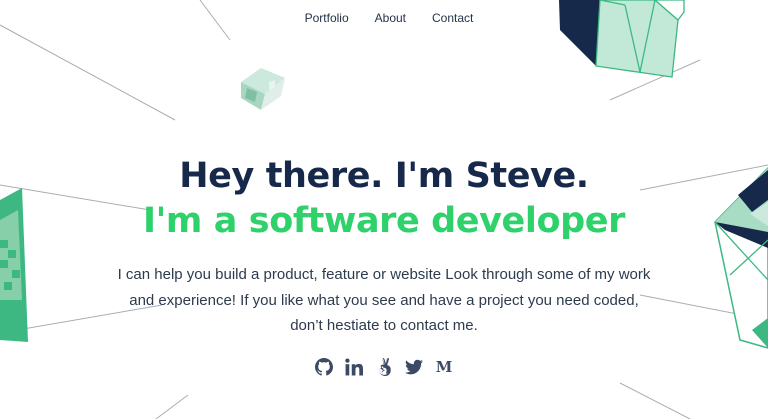 The image size is (768, 419). Describe the element at coordinates (327, 18) in the screenshot. I see `nav-portfolio-link: Portfolio` at that location.